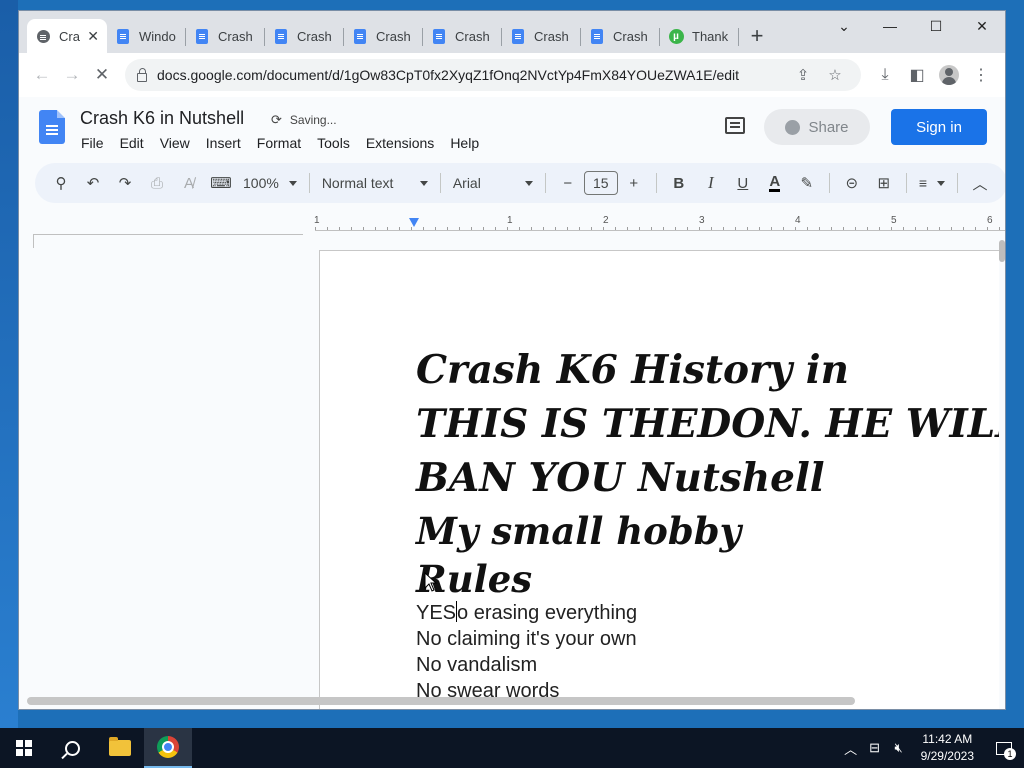 This screenshot has width=1024, height=768. What do you see at coordinates (875, 748) in the screenshot?
I see `network-icon: ⊟` at bounding box center [875, 748].